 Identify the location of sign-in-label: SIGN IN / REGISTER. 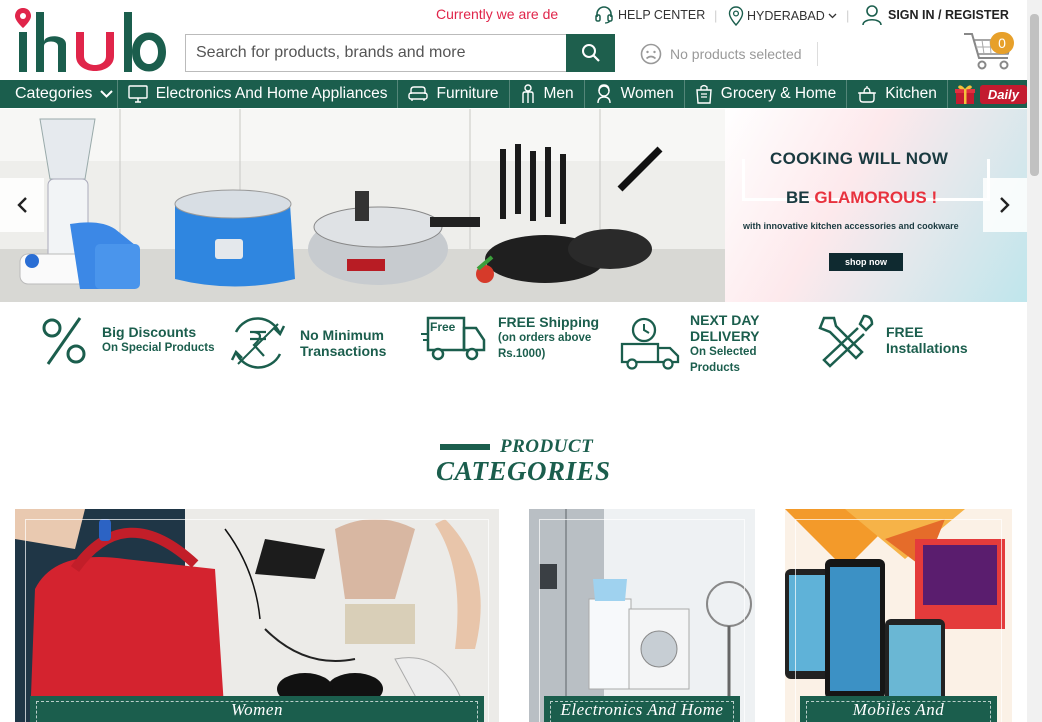
(948, 15).